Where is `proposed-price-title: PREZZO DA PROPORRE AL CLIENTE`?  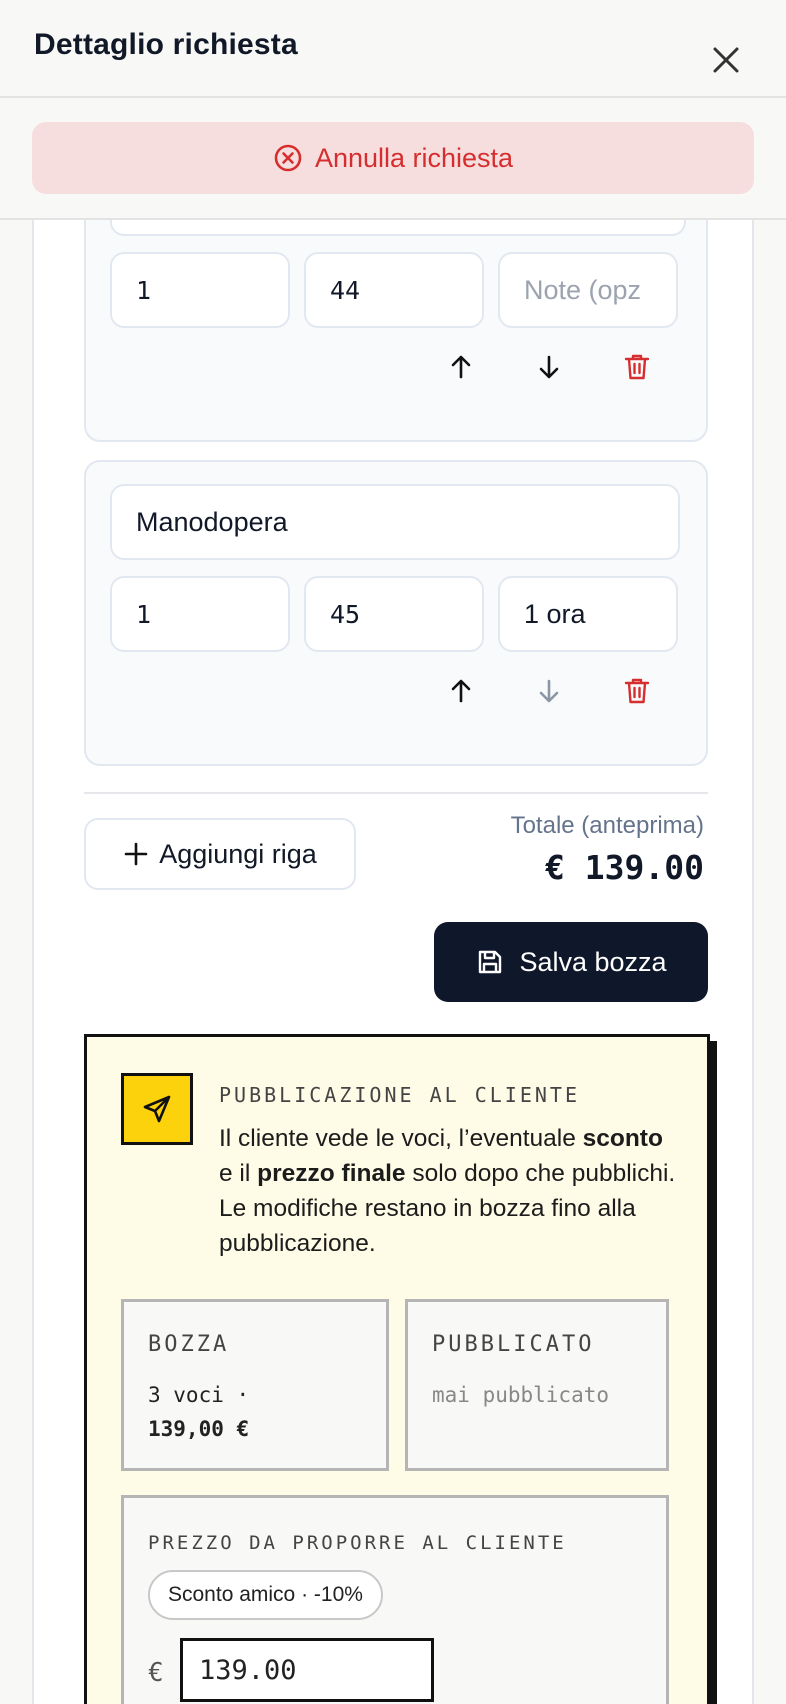 proposed-price-title: PREZZO DA PROPORRE AL CLIENTE is located at coordinates (357, 1543).